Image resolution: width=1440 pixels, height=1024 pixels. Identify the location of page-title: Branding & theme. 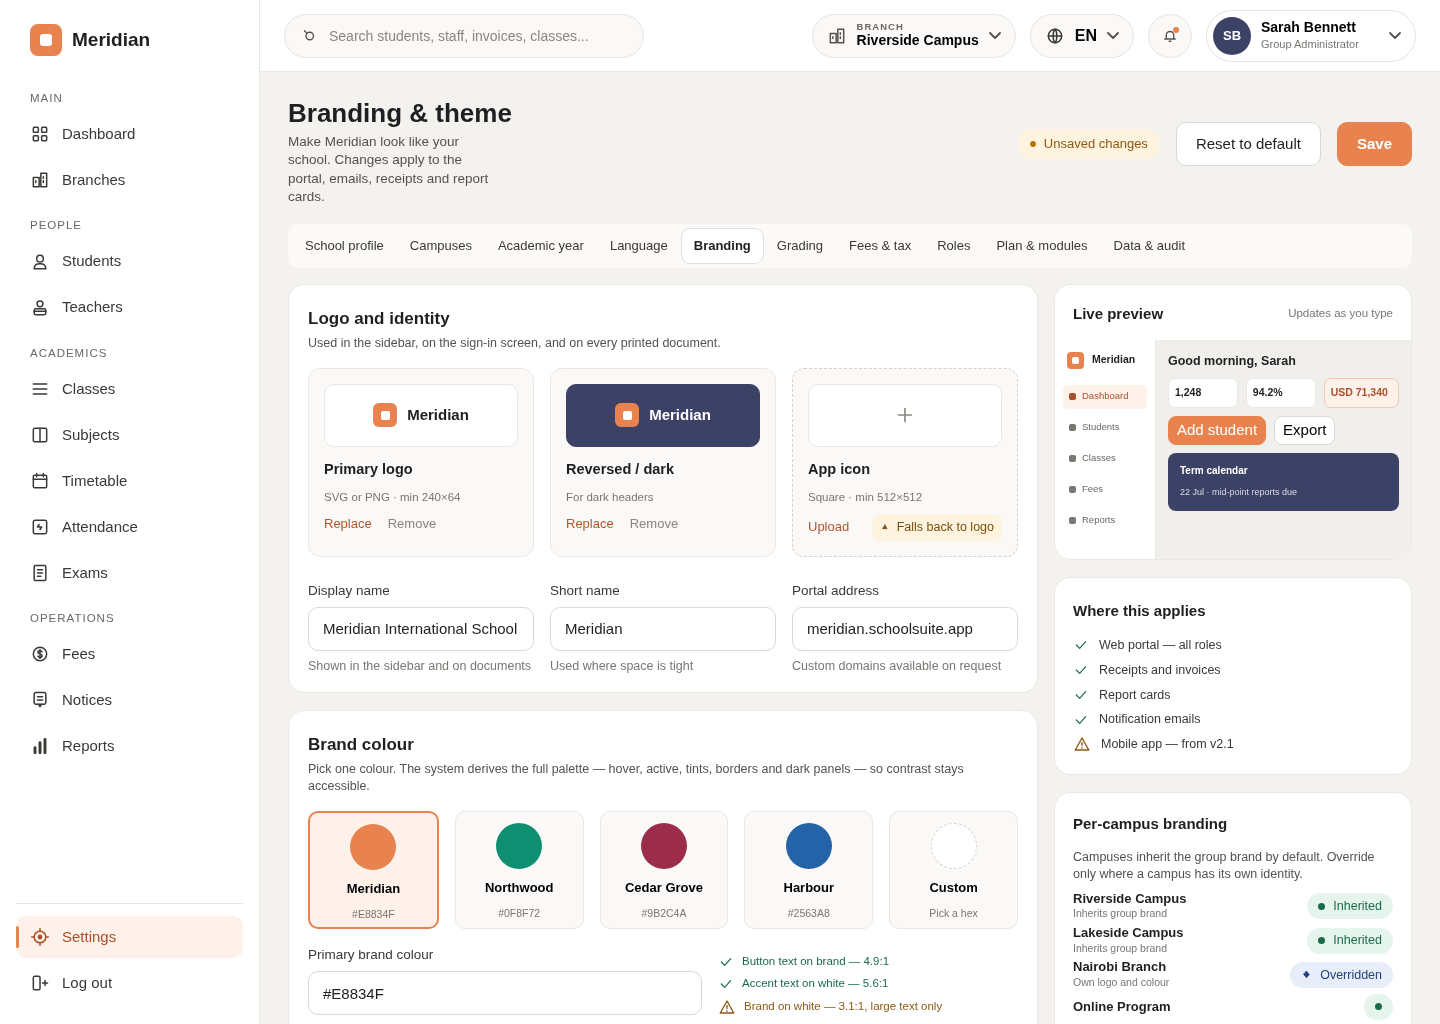
(400, 114).